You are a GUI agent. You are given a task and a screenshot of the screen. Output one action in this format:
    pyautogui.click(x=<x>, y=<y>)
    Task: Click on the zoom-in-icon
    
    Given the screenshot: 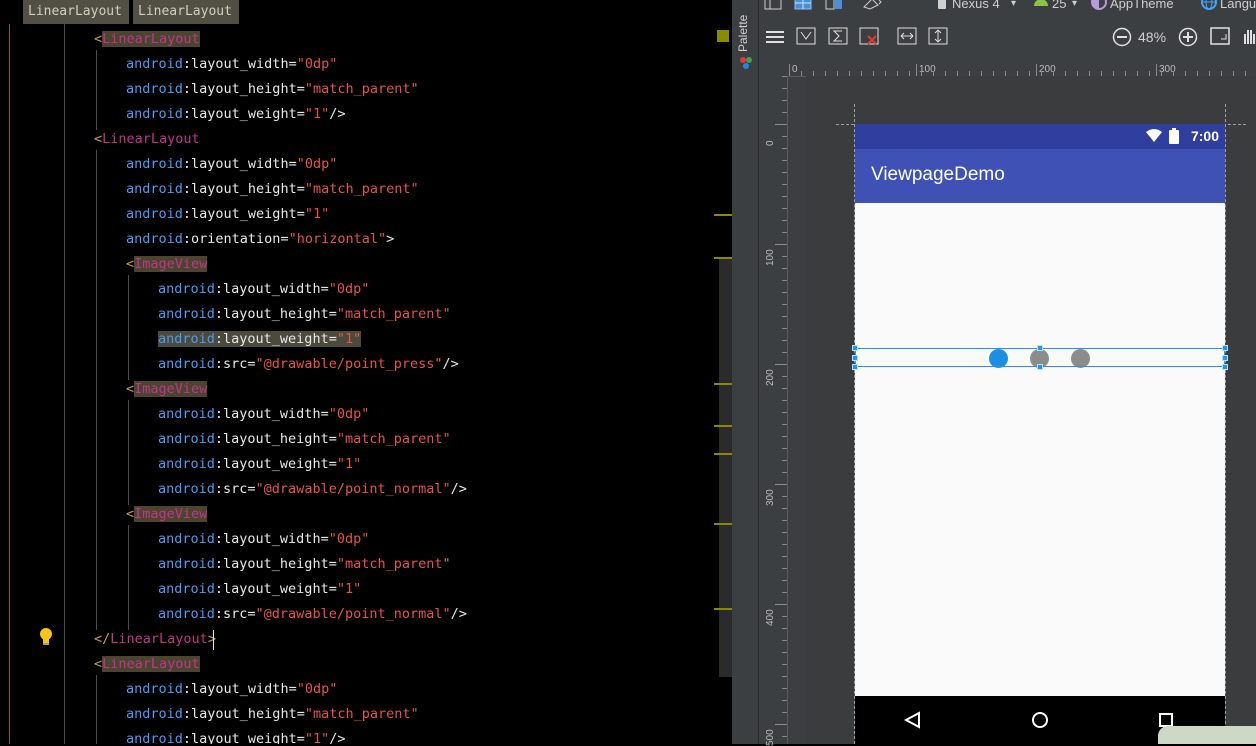 What is the action you would take?
    pyautogui.click(x=1188, y=37)
    